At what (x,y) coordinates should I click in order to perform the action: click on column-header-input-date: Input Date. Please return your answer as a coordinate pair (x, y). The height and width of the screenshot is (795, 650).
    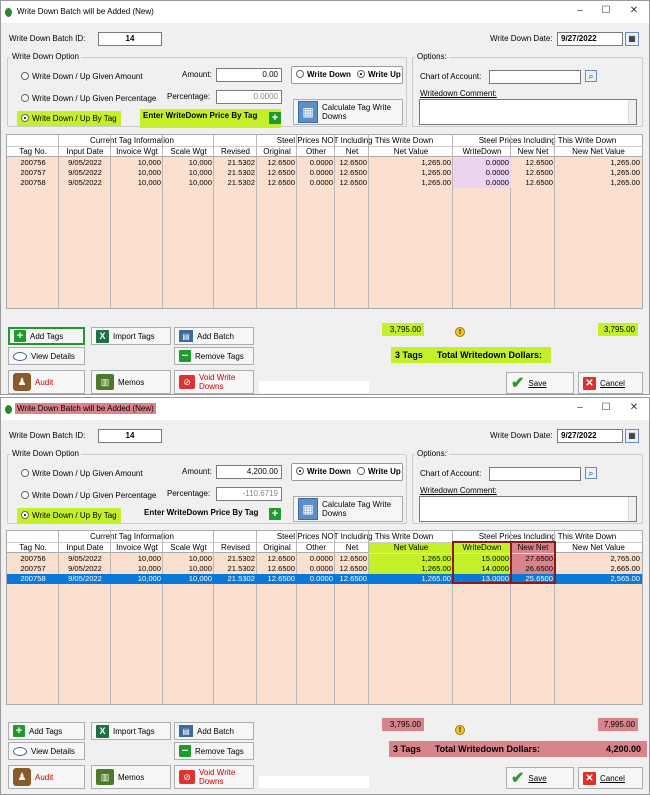
    Looking at the image, I should click on (85, 152).